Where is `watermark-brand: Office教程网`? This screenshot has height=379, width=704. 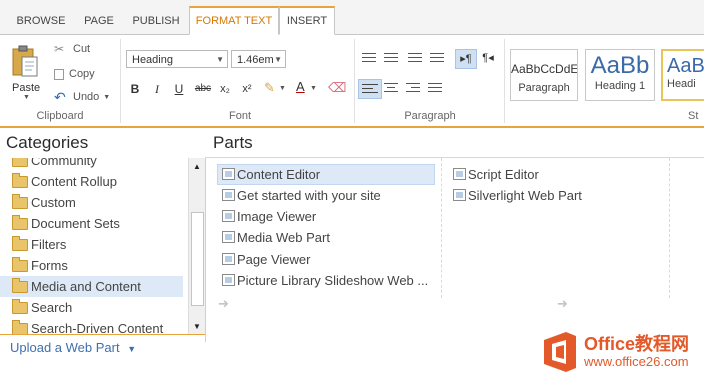 watermark-brand: Office教程网 is located at coordinates (637, 344).